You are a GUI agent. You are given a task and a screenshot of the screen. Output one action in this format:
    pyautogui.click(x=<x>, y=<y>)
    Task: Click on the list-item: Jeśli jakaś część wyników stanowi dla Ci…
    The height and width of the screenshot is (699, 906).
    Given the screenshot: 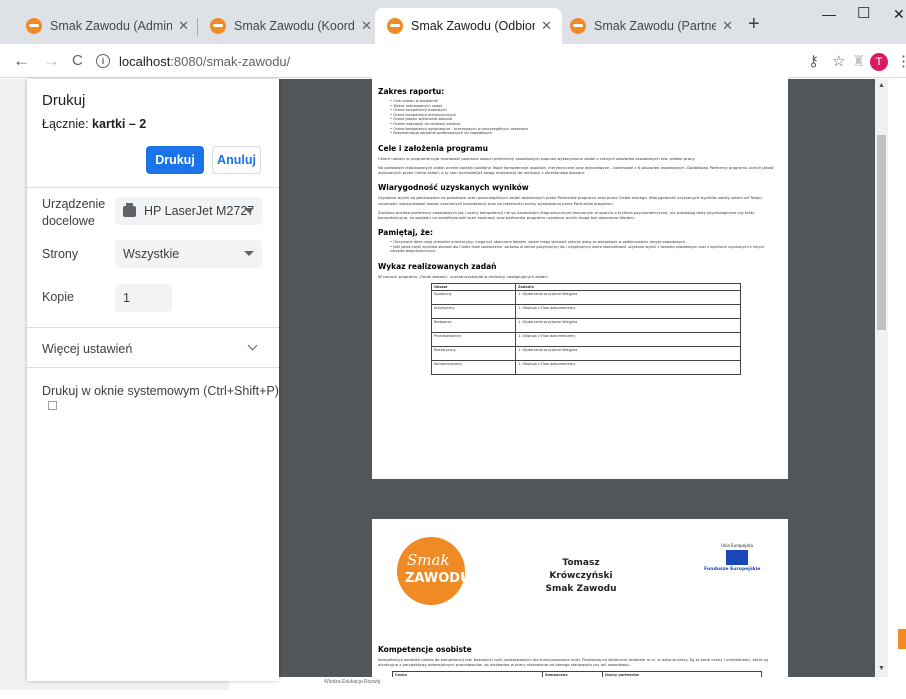 What is the action you would take?
    pyautogui.click(x=585, y=249)
    